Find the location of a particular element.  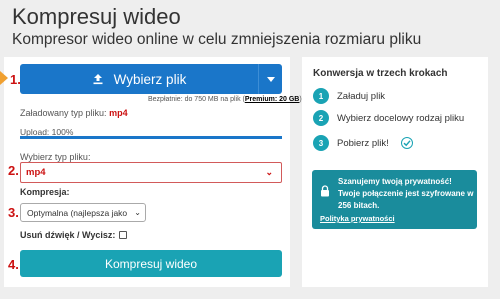

choose-file-label: Wybierz plik is located at coordinates (150, 79).